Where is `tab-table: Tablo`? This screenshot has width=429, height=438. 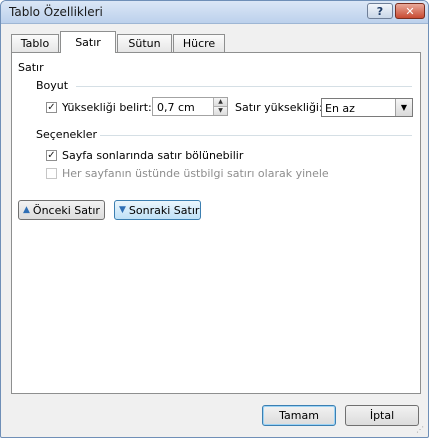
tab-table: Tablo is located at coordinates (35, 43).